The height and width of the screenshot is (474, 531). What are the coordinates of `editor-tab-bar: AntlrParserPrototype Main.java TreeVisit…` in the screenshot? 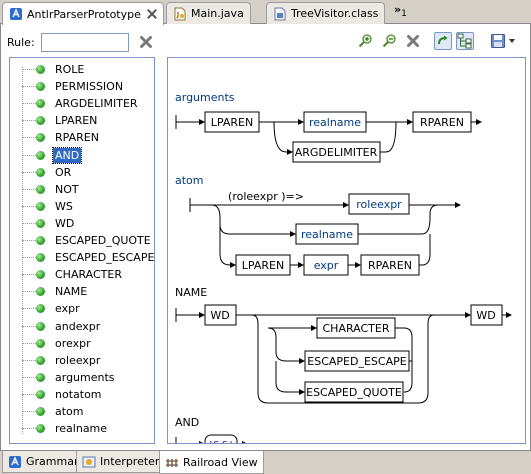 It's located at (265, 12).